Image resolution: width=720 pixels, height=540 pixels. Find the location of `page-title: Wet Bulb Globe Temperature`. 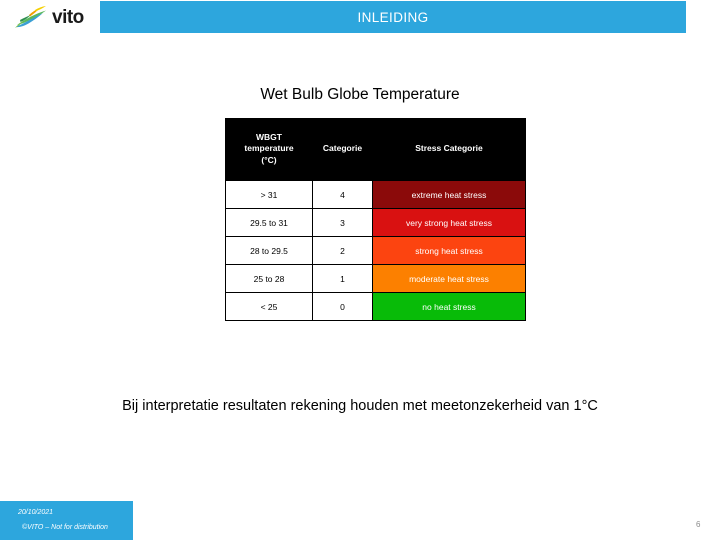

page-title: Wet Bulb Globe Temperature is located at coordinates (360, 94).